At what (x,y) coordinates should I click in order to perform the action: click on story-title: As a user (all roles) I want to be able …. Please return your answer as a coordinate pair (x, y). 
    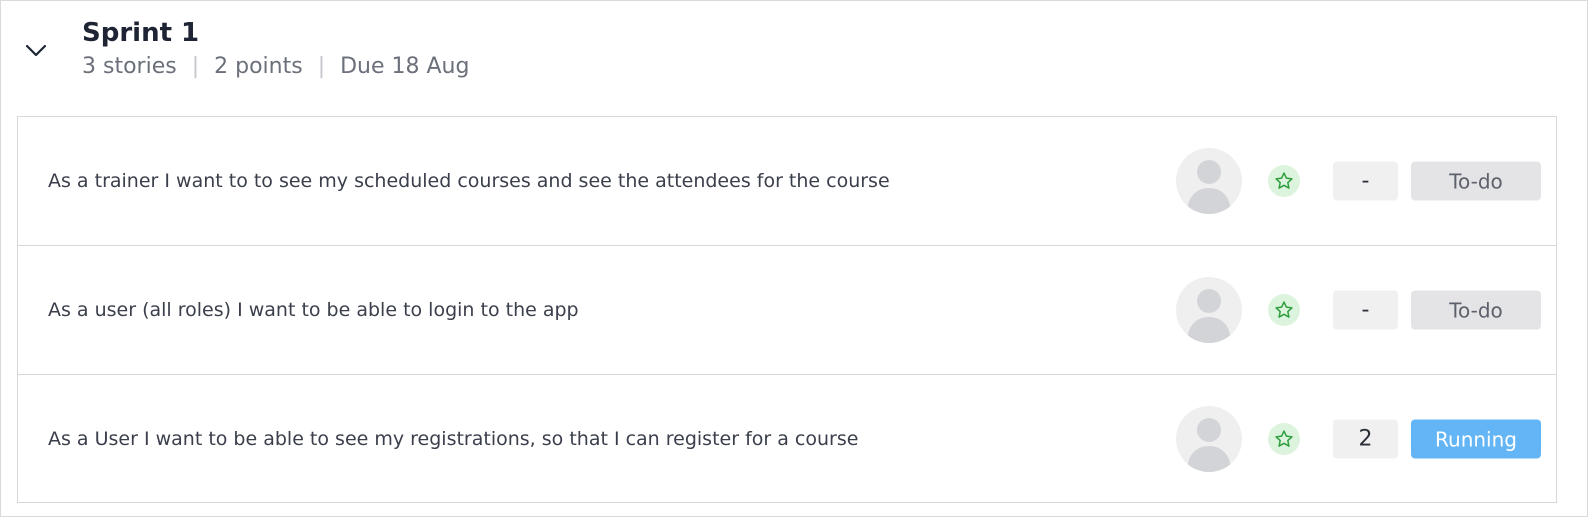
    Looking at the image, I should click on (313, 310).